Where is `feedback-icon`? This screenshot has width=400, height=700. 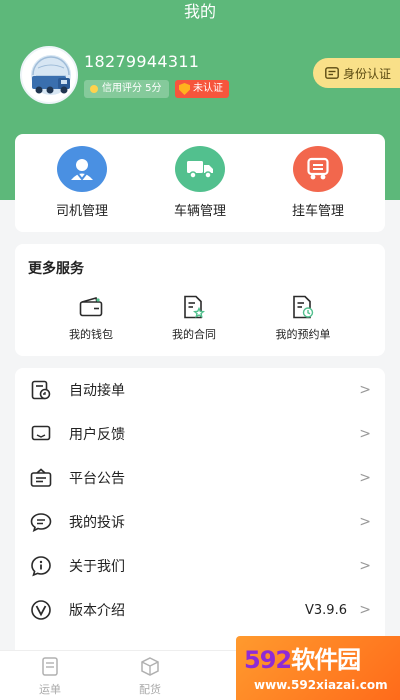
feedback-icon is located at coordinates (41, 434).